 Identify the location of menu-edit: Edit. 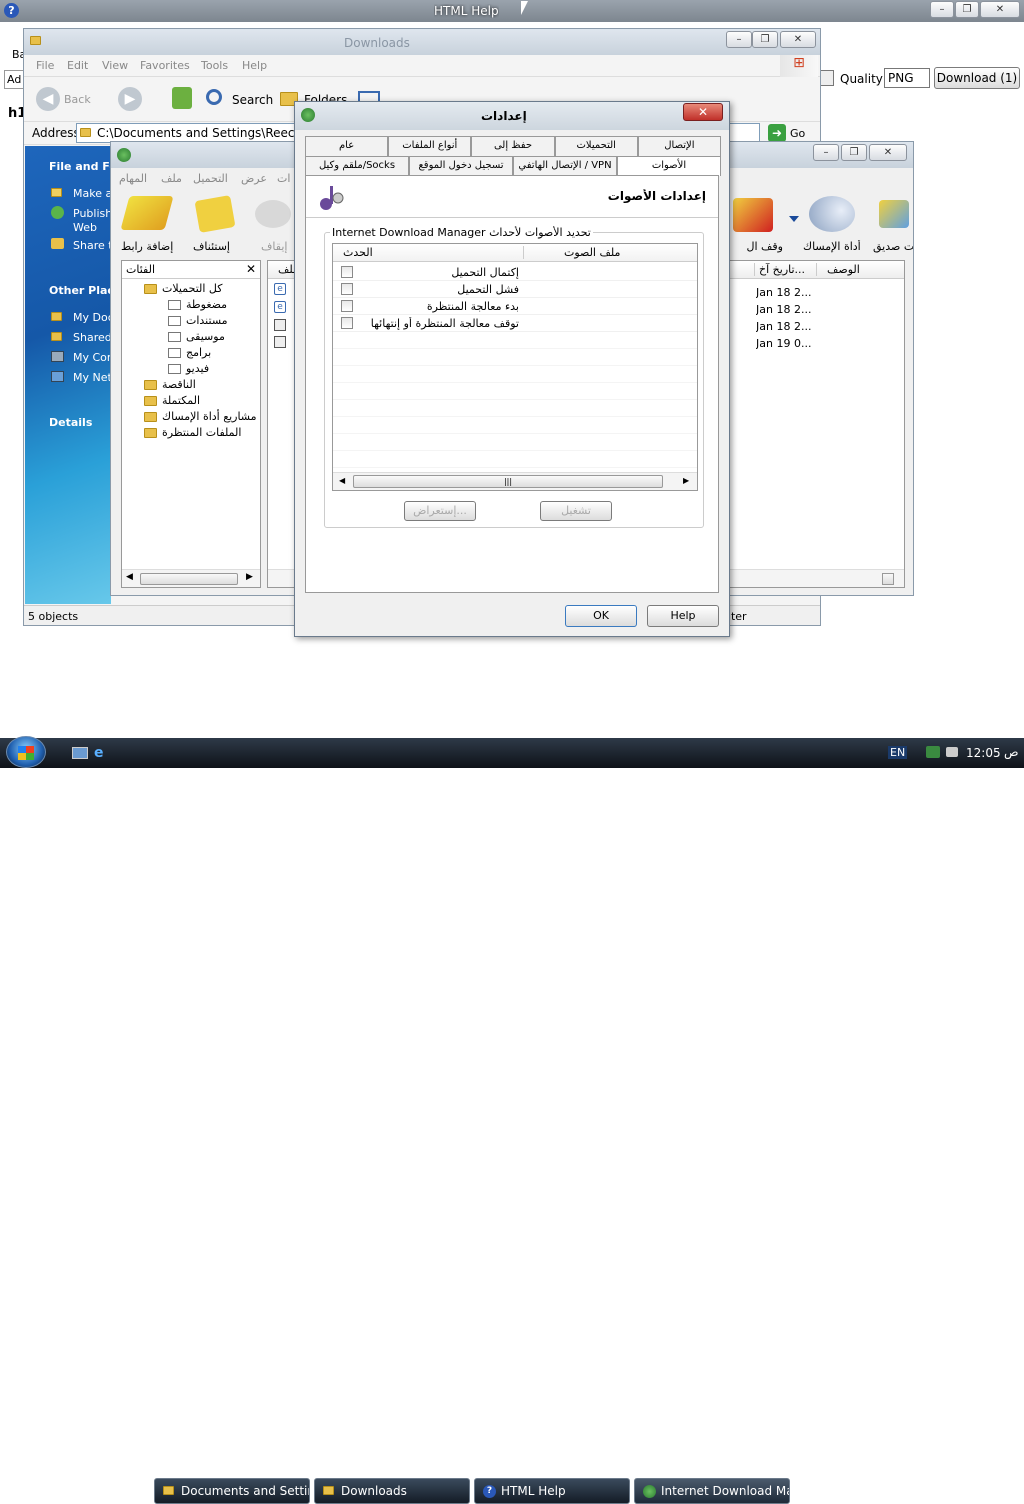
(77, 65).